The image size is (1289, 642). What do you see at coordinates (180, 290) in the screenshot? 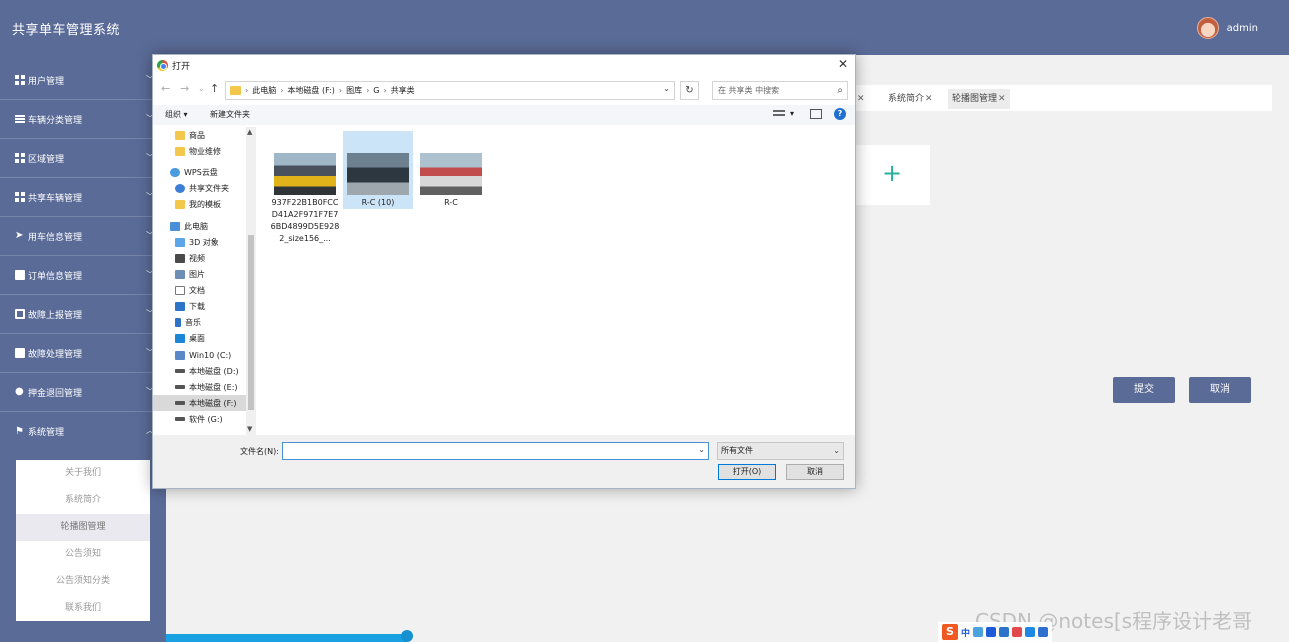
I see `document-icon` at bounding box center [180, 290].